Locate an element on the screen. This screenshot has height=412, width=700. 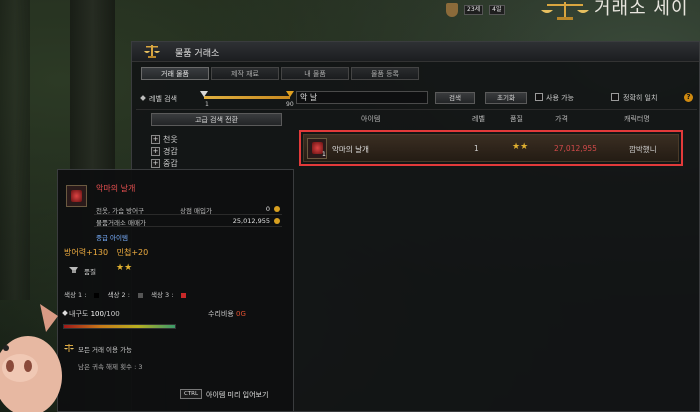
level-slider-min-handle is located at coordinates (204, 94).